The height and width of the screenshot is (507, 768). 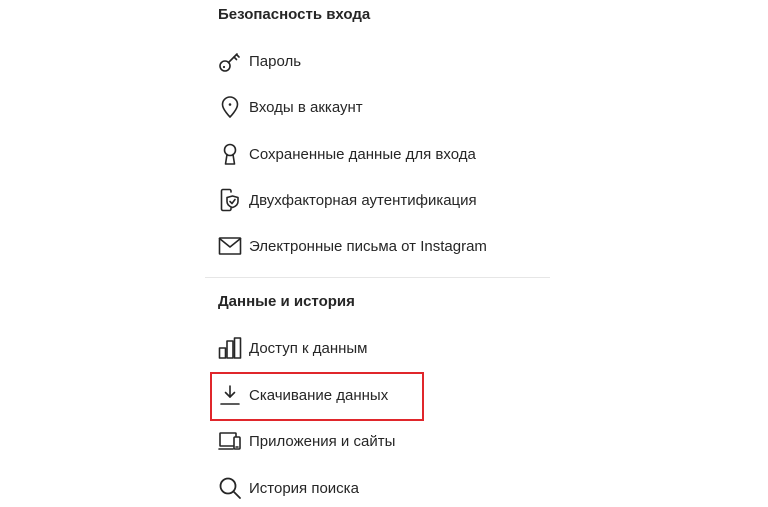 What do you see at coordinates (294, 14) in the screenshot?
I see `section-title-login-security: Безопасность входа` at bounding box center [294, 14].